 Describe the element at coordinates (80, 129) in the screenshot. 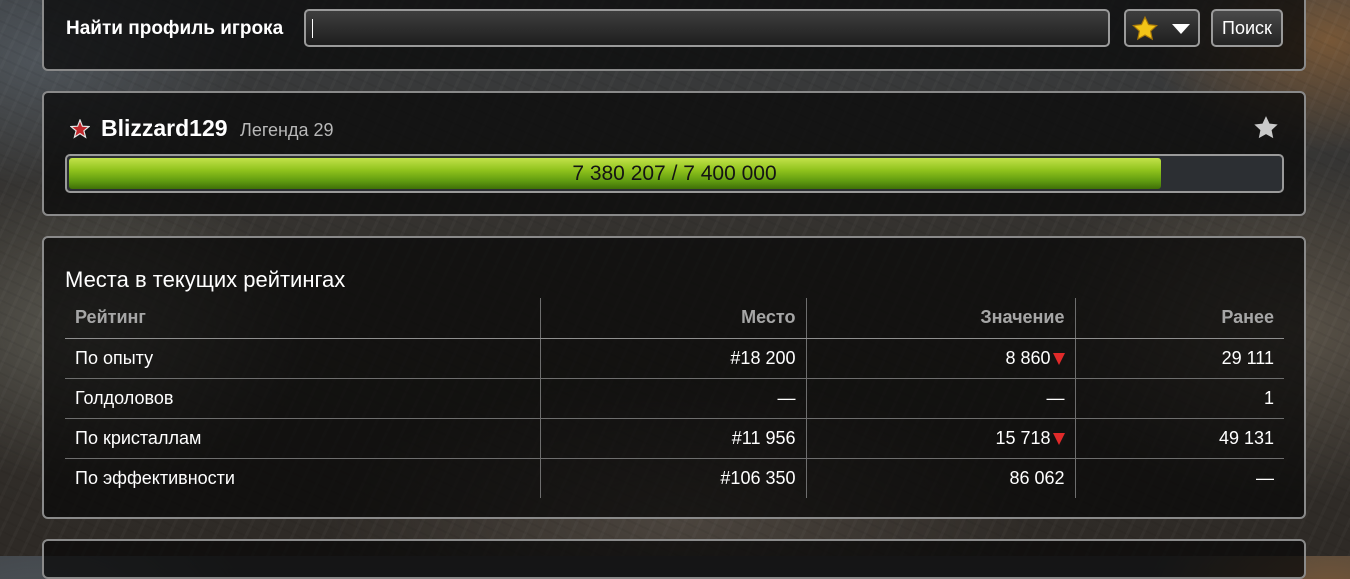

I see `rank-insignia-icon` at that location.